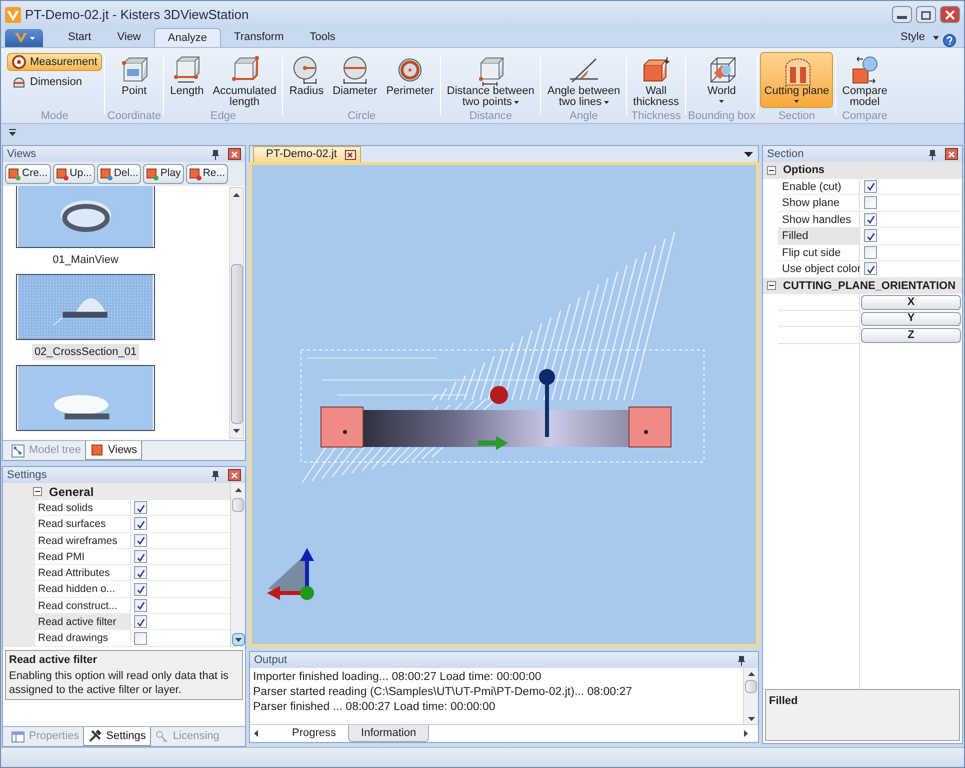 Image resolution: width=965 pixels, height=768 pixels. I want to click on group-label: Section, so click(797, 116).